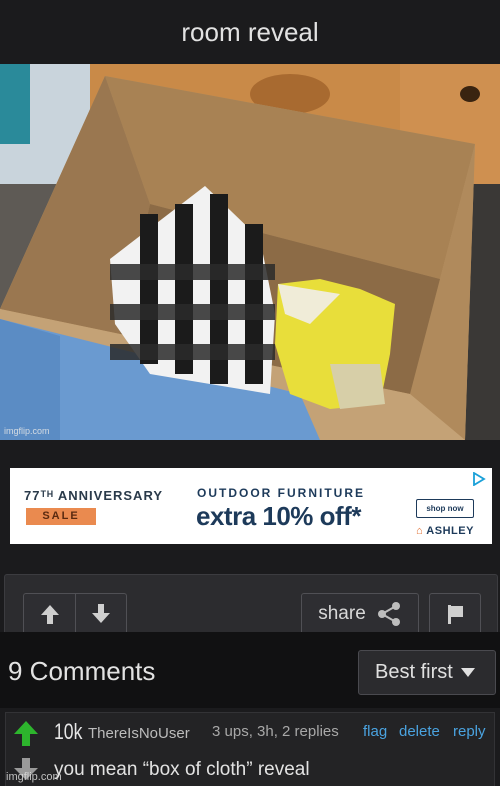  What do you see at coordinates (250, 670) in the screenshot?
I see `comments-header: 9 Comments Best first` at bounding box center [250, 670].